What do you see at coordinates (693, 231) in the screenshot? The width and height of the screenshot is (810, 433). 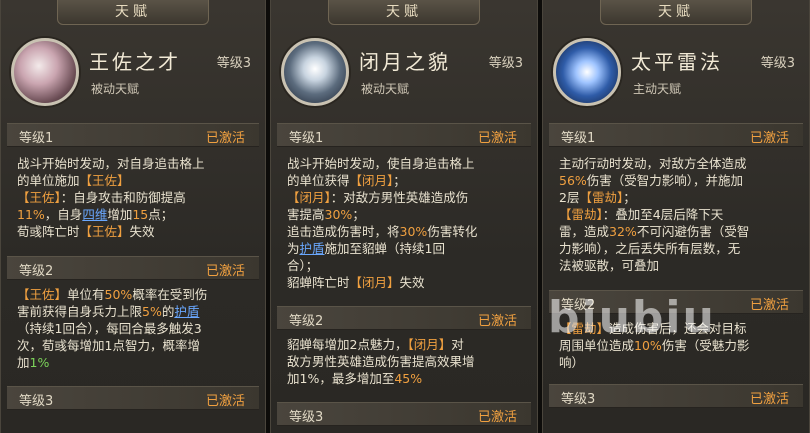 I see `description-text: 不可闪避伤害（受智` at bounding box center [693, 231].